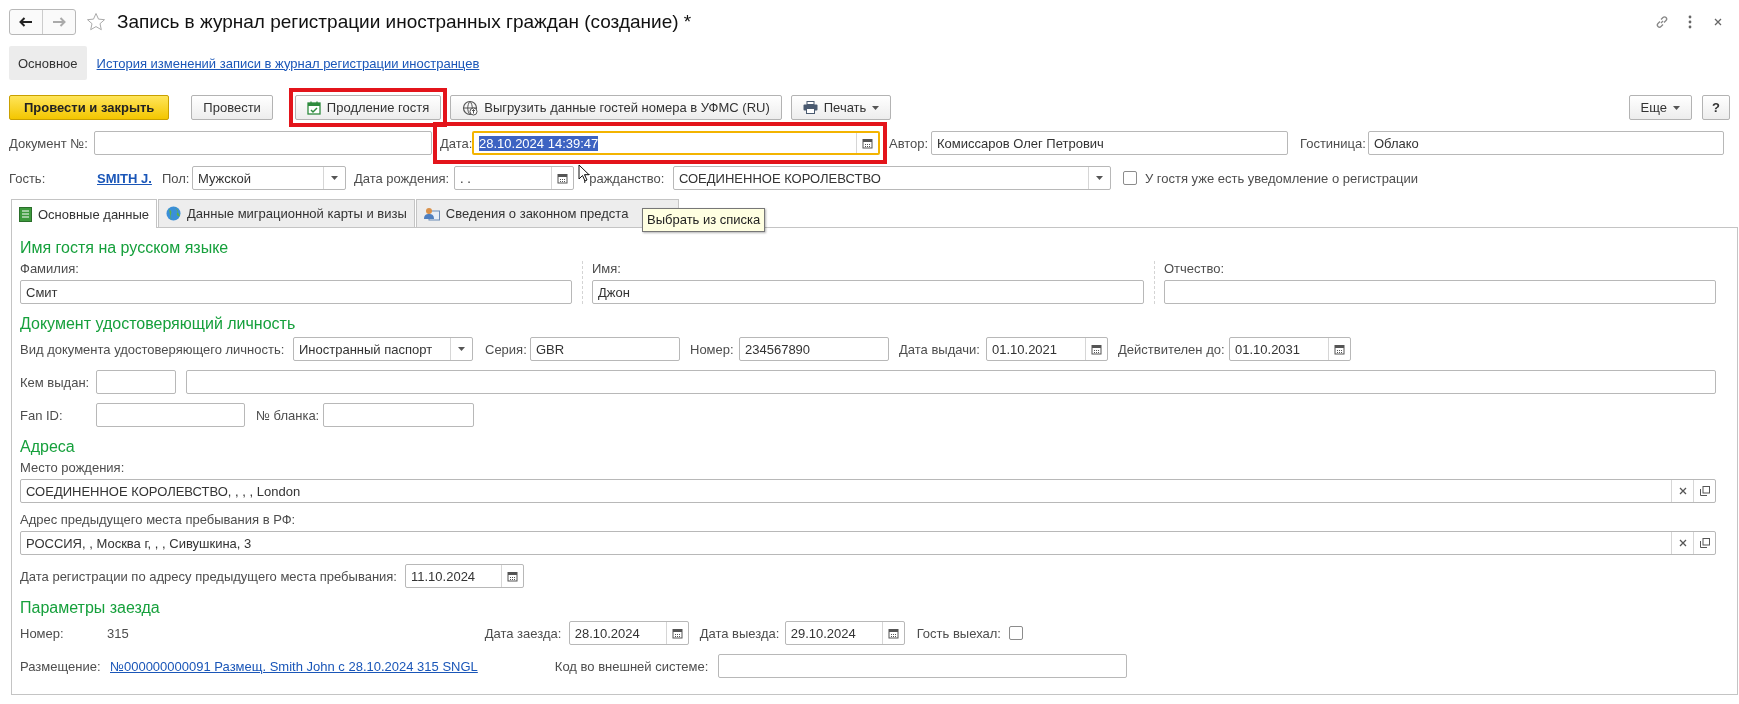 The image size is (1739, 704). Describe the element at coordinates (607, 269) in the screenshot. I see `field-label: Имя:` at that location.